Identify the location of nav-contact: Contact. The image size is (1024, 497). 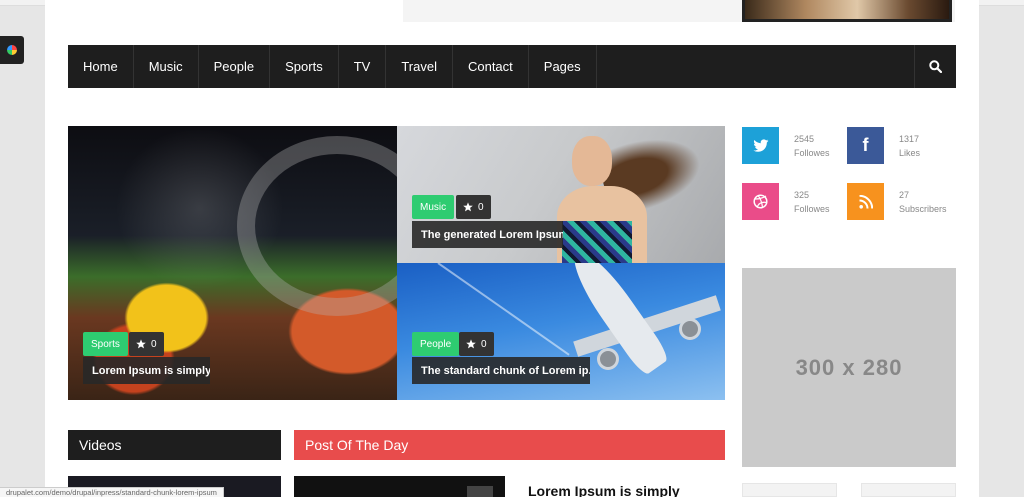
(491, 66).